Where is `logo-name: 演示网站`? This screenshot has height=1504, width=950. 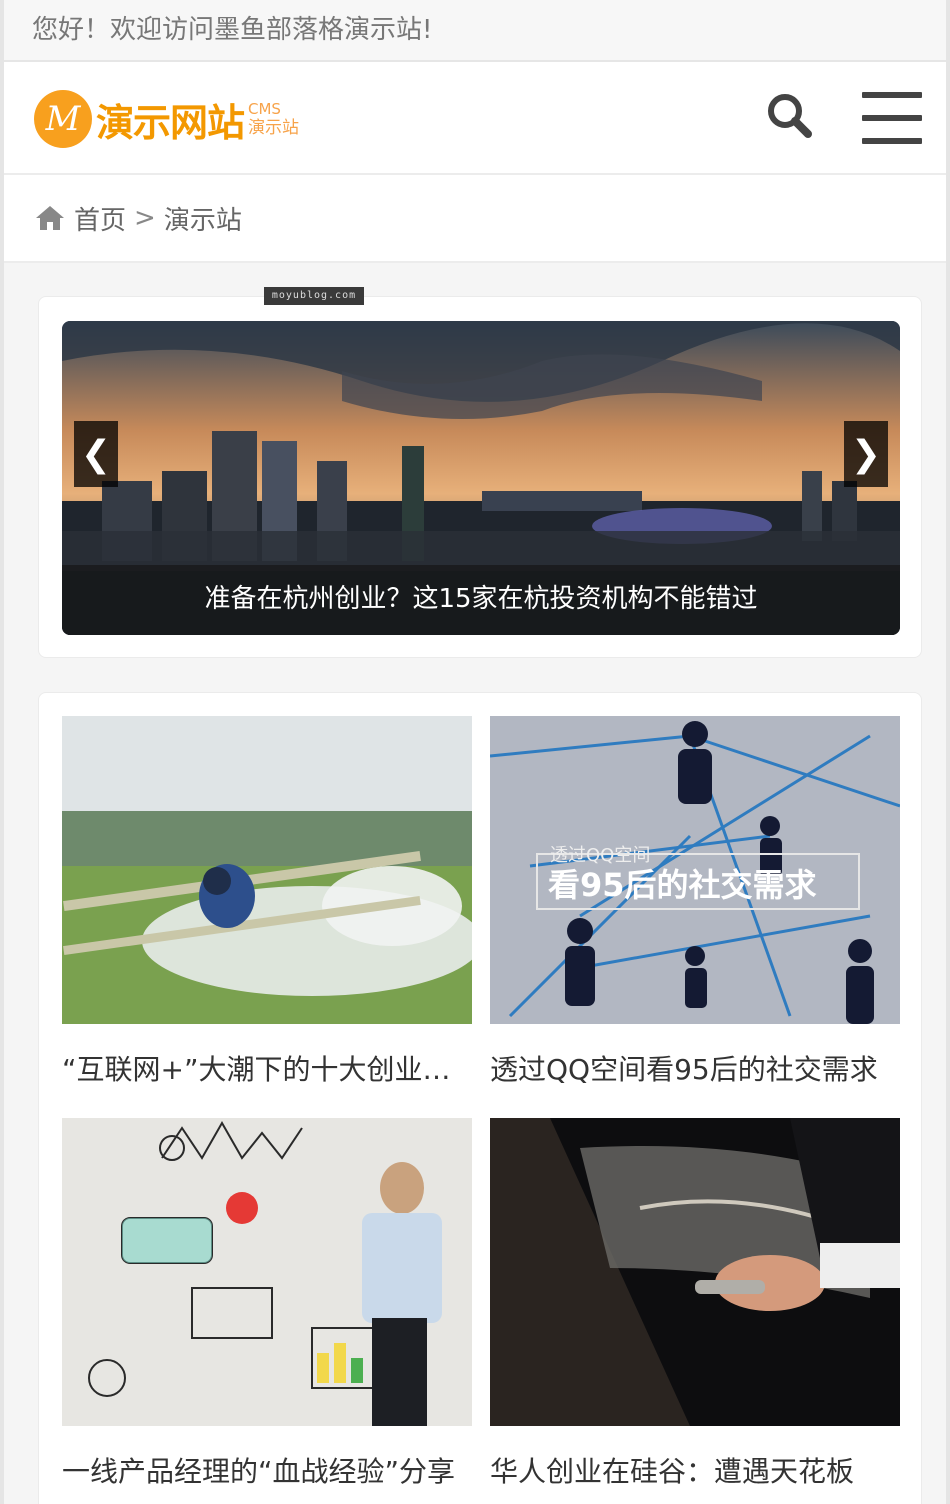
logo-name: 演示网站 is located at coordinates (170, 122).